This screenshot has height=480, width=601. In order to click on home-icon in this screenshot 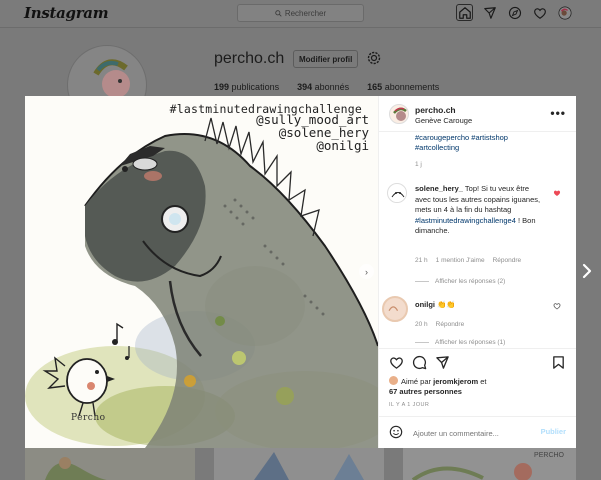, I will do `click(464, 12)`.